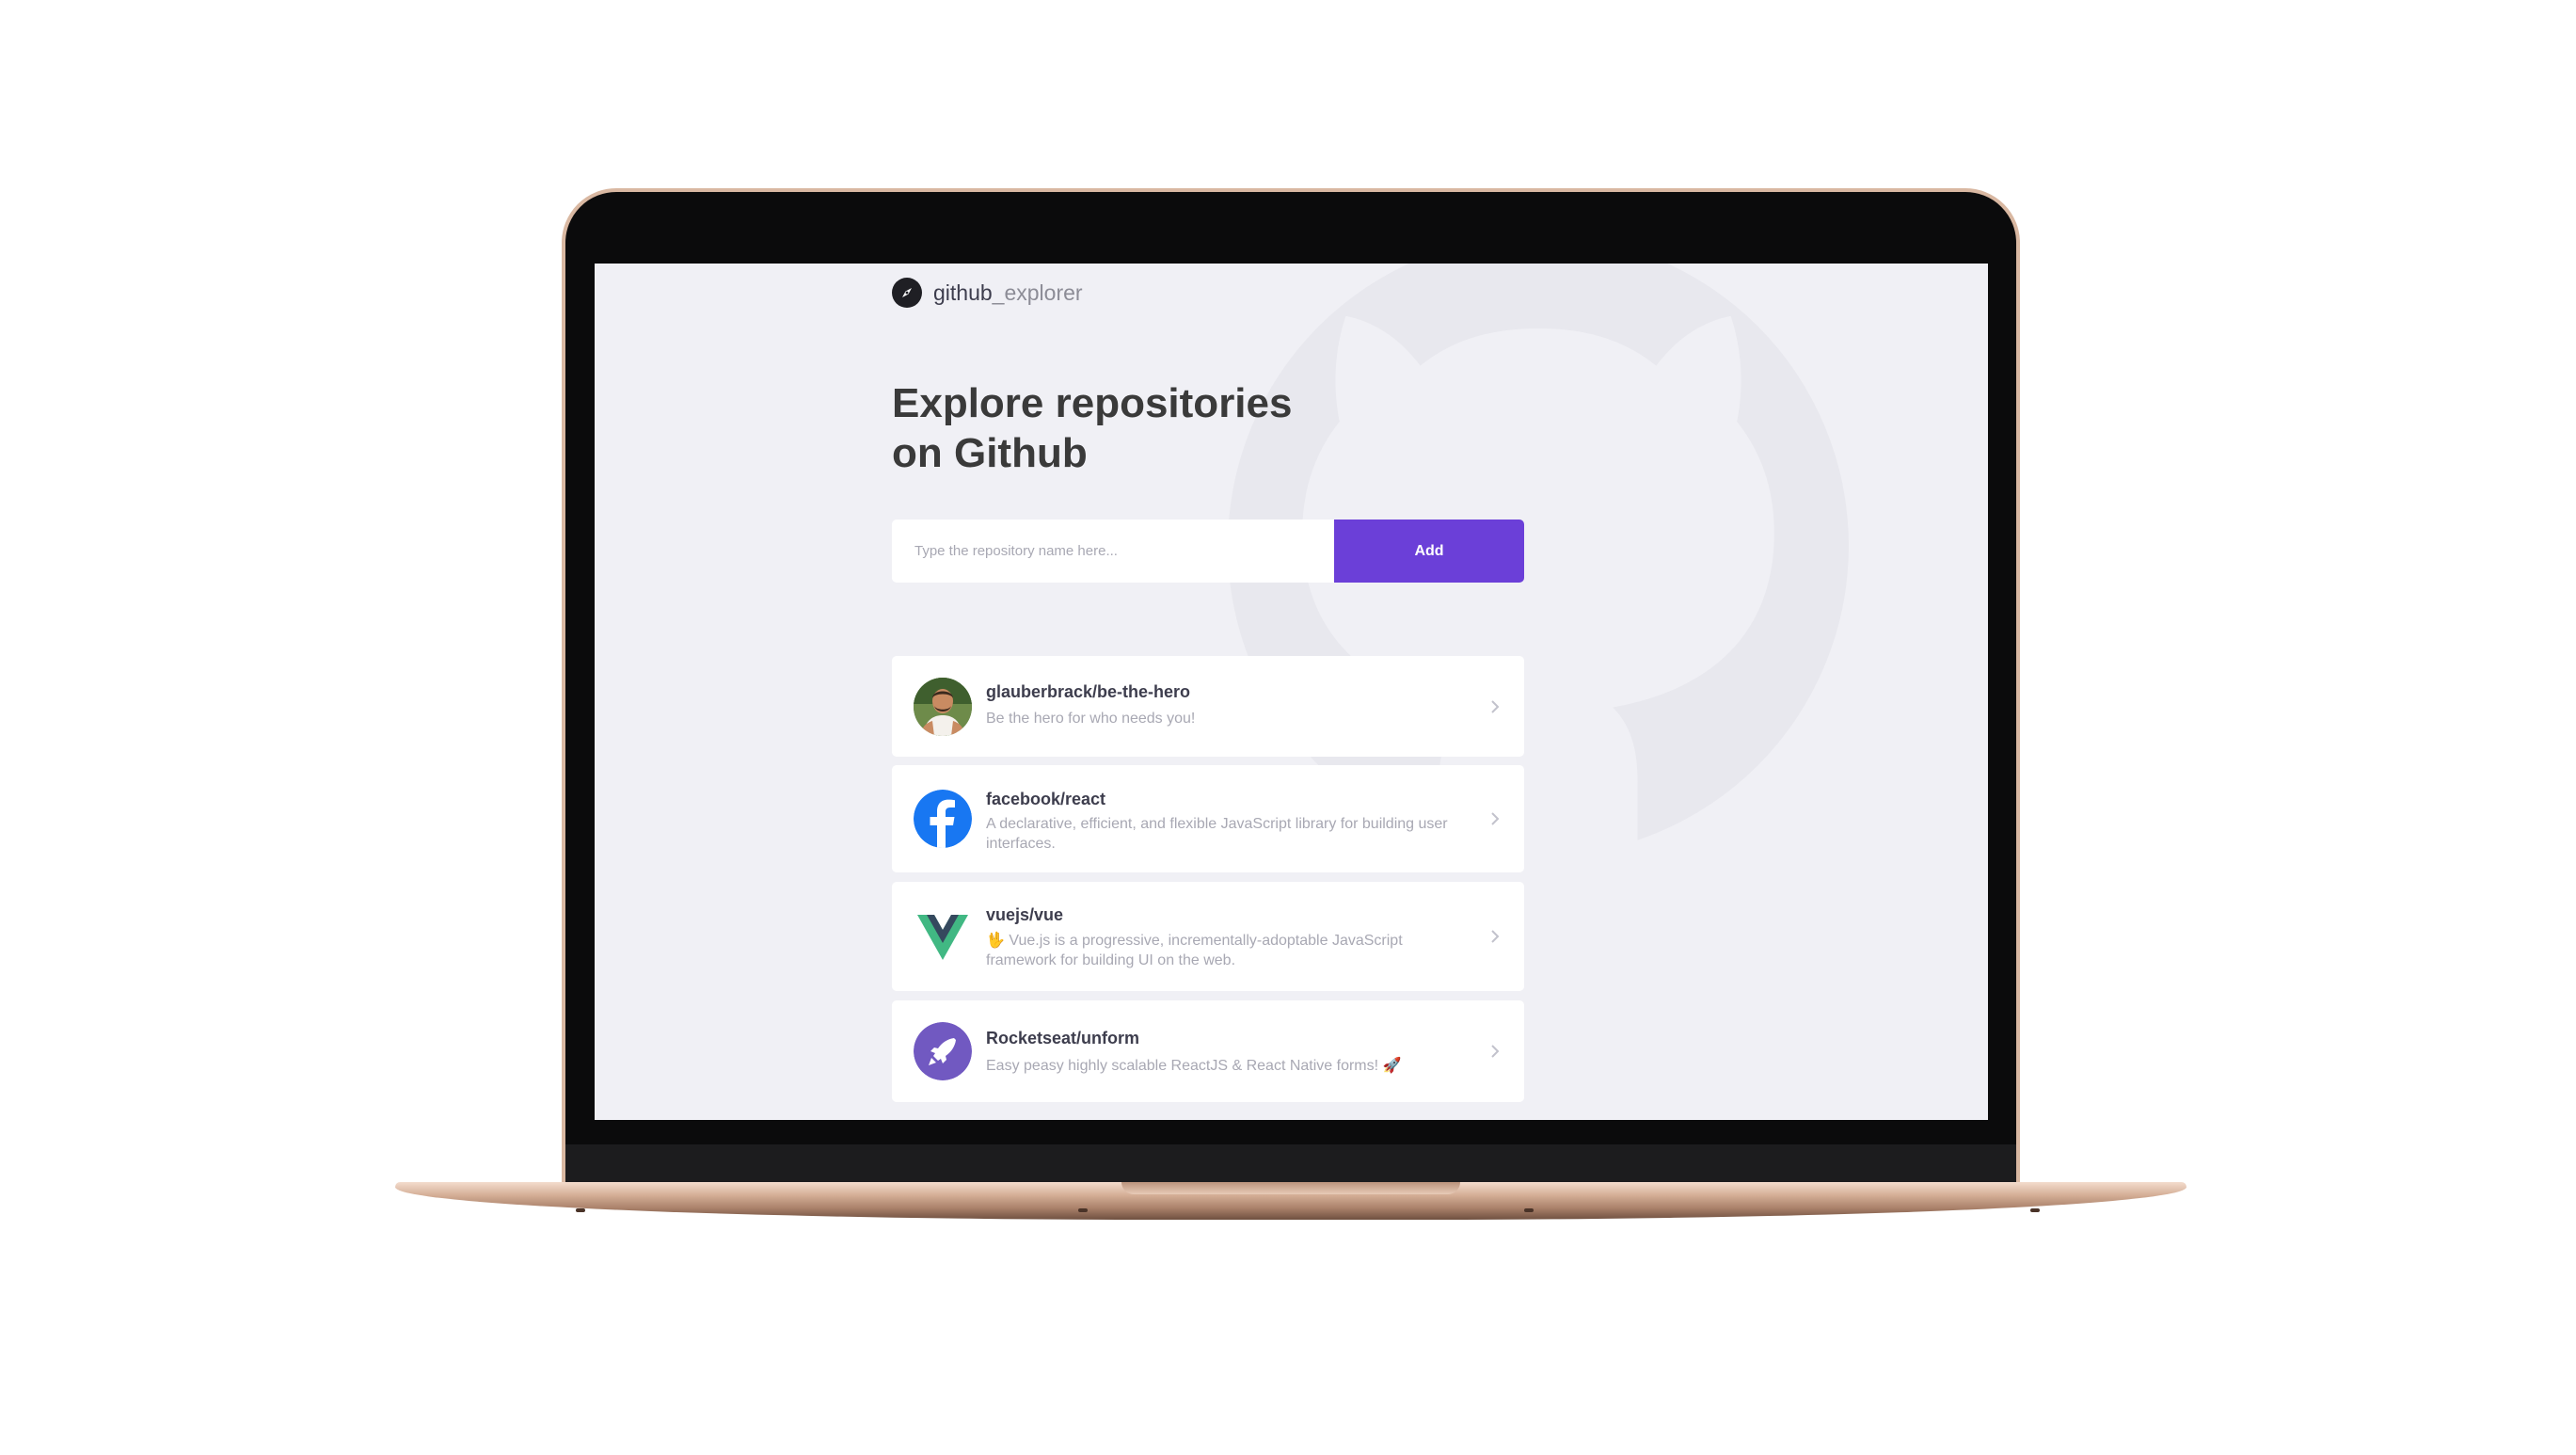 The image size is (2576, 1455). Describe the element at coordinates (1025, 914) in the screenshot. I see `repository-name: vuejs/vue` at that location.